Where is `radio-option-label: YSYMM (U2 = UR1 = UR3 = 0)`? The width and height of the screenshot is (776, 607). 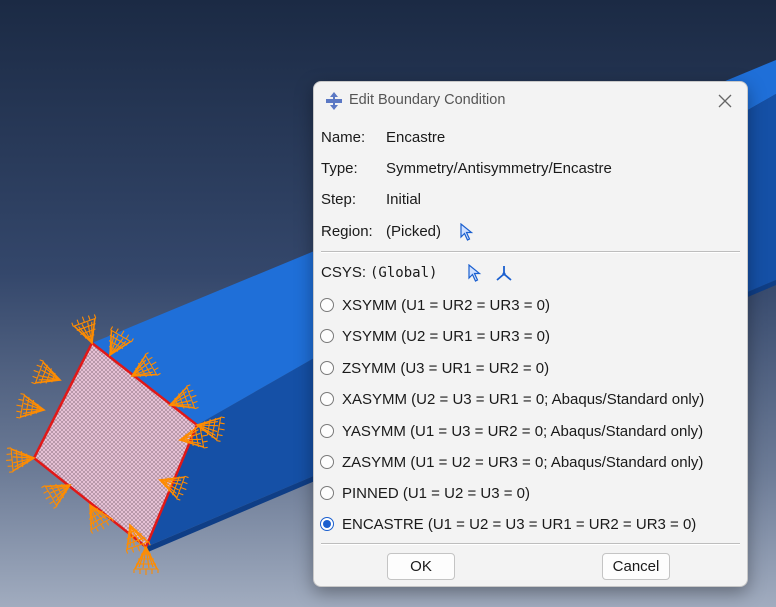
radio-option-label: YSYMM (U2 = UR1 = UR3 = 0) is located at coordinates (446, 336).